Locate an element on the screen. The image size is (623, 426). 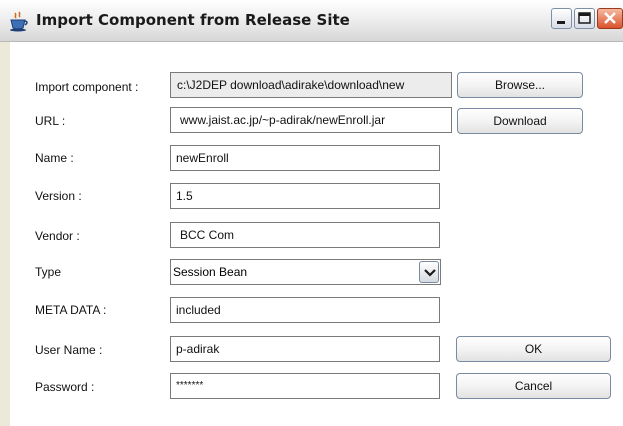
maximize-button is located at coordinates (584, 18).